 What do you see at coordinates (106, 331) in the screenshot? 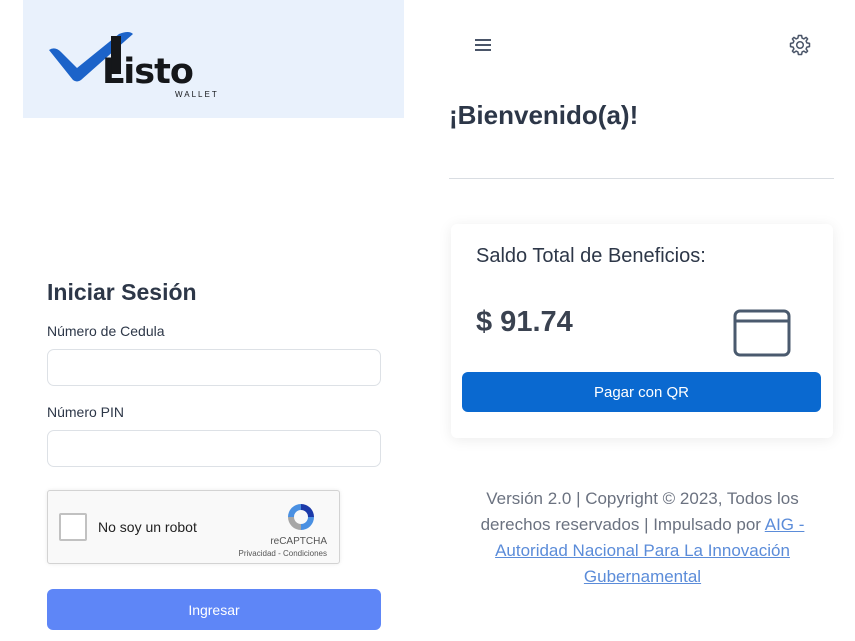
I see `cedula-label: Número de Cedula` at bounding box center [106, 331].